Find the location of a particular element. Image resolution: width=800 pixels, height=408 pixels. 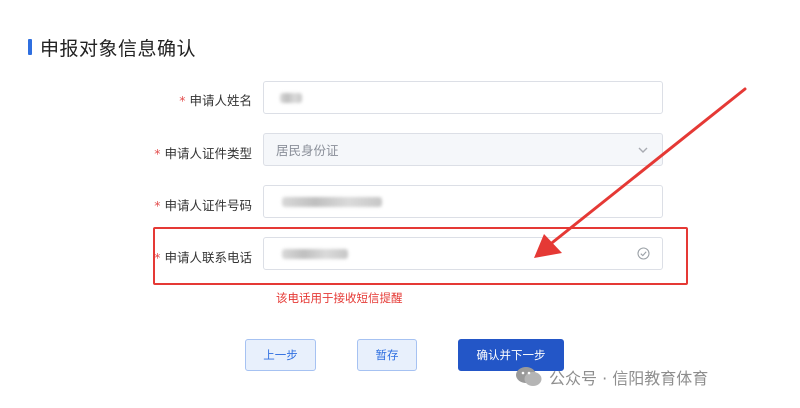

watermark: 公众号 · 信阳教育体育 is located at coordinates (611, 377).